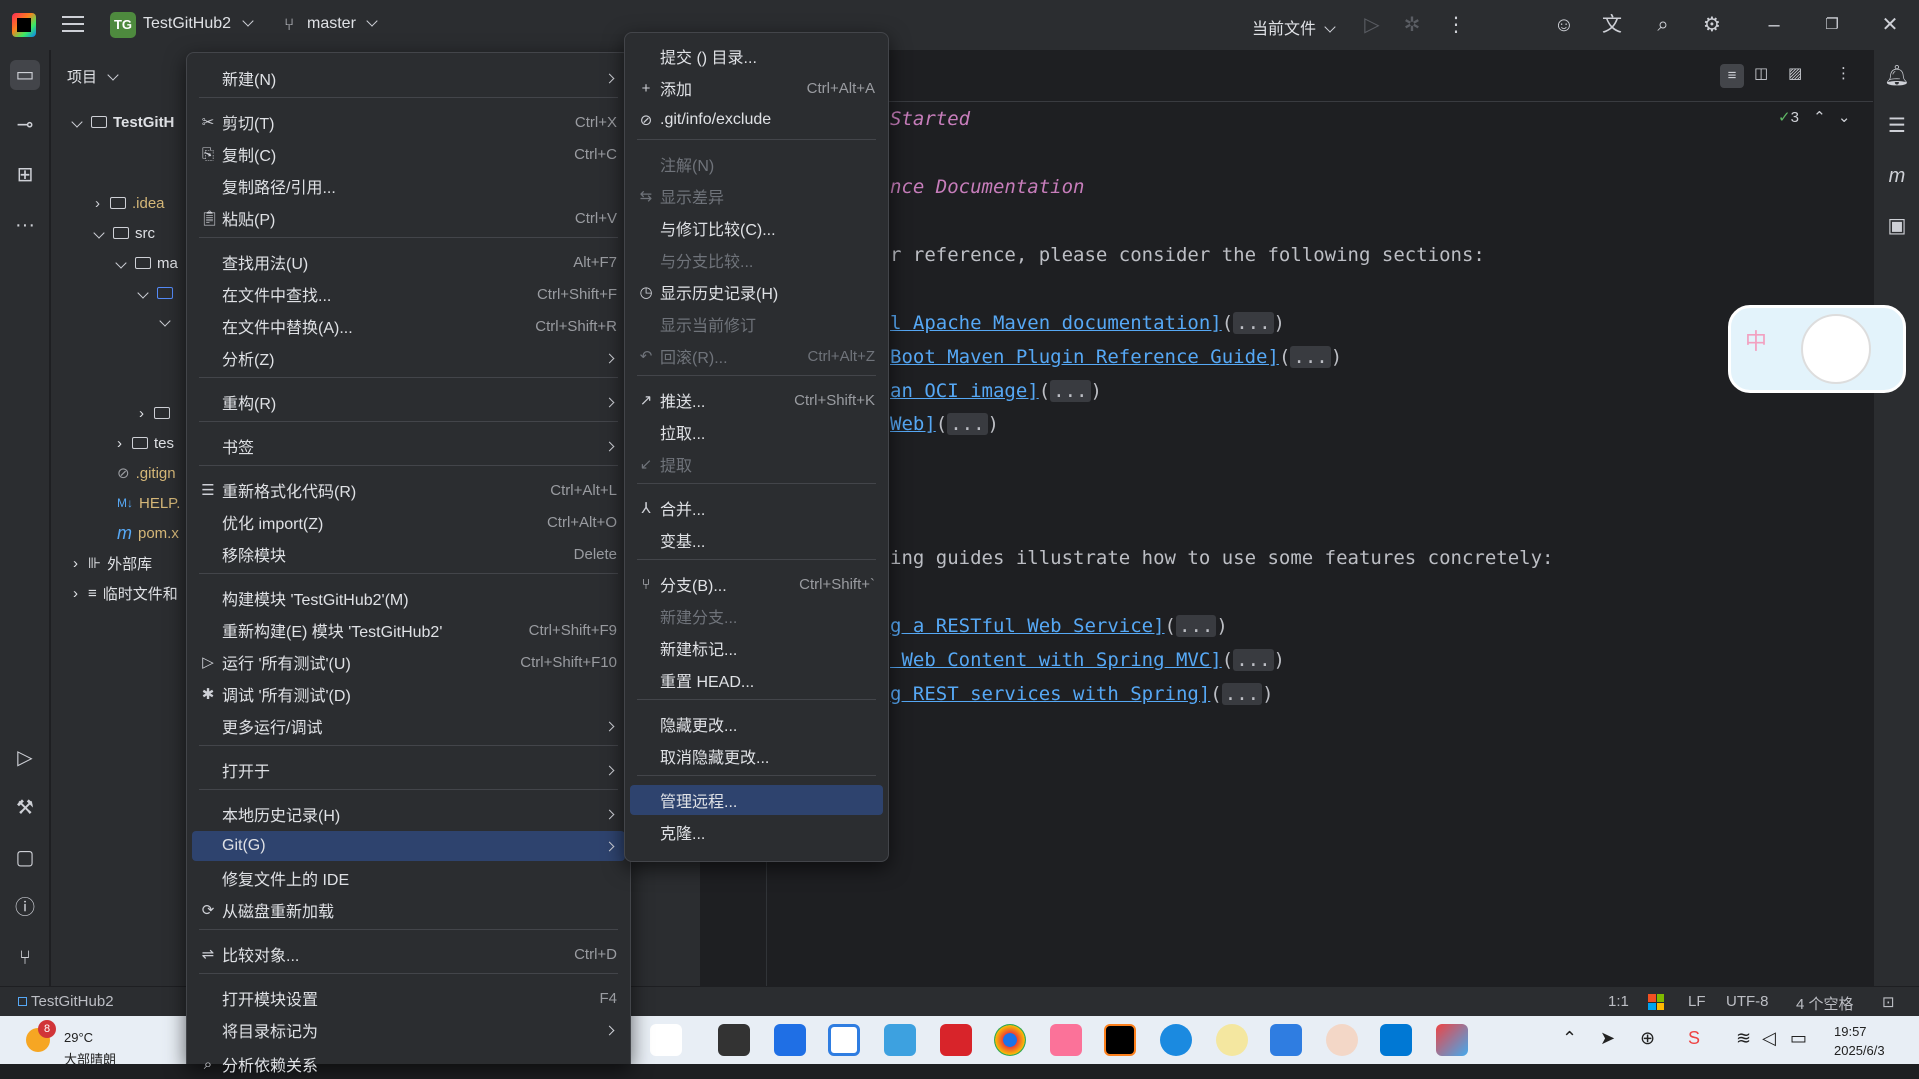 This screenshot has width=1919, height=1079. What do you see at coordinates (1798, 1038) in the screenshot?
I see `battery-icon: ▭` at bounding box center [1798, 1038].